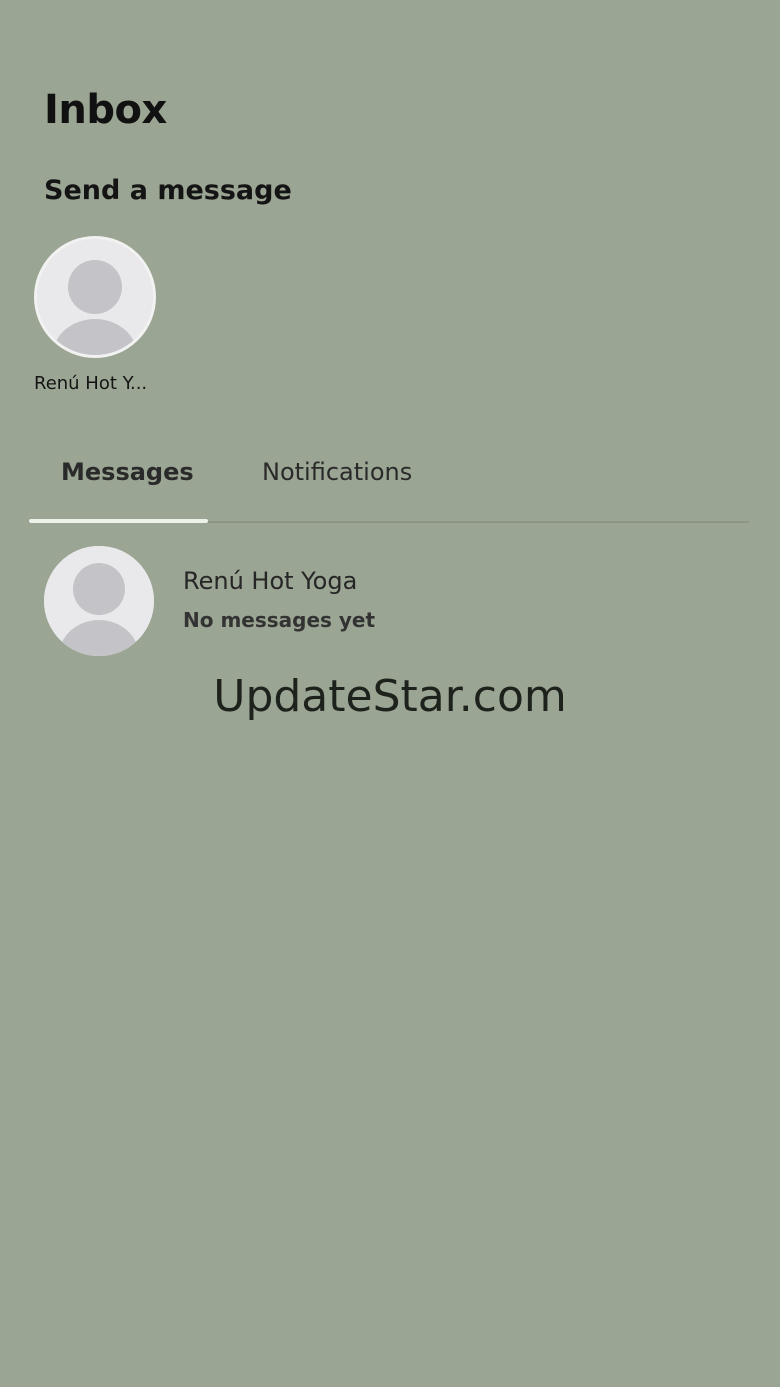  What do you see at coordinates (270, 581) in the screenshot?
I see `conversation-name: Renú Hot Yoga` at bounding box center [270, 581].